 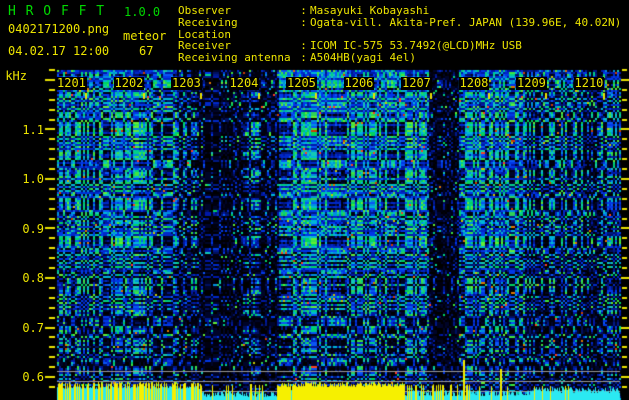 I want to click on time-label-1201: 1201, so click(x=71, y=83).